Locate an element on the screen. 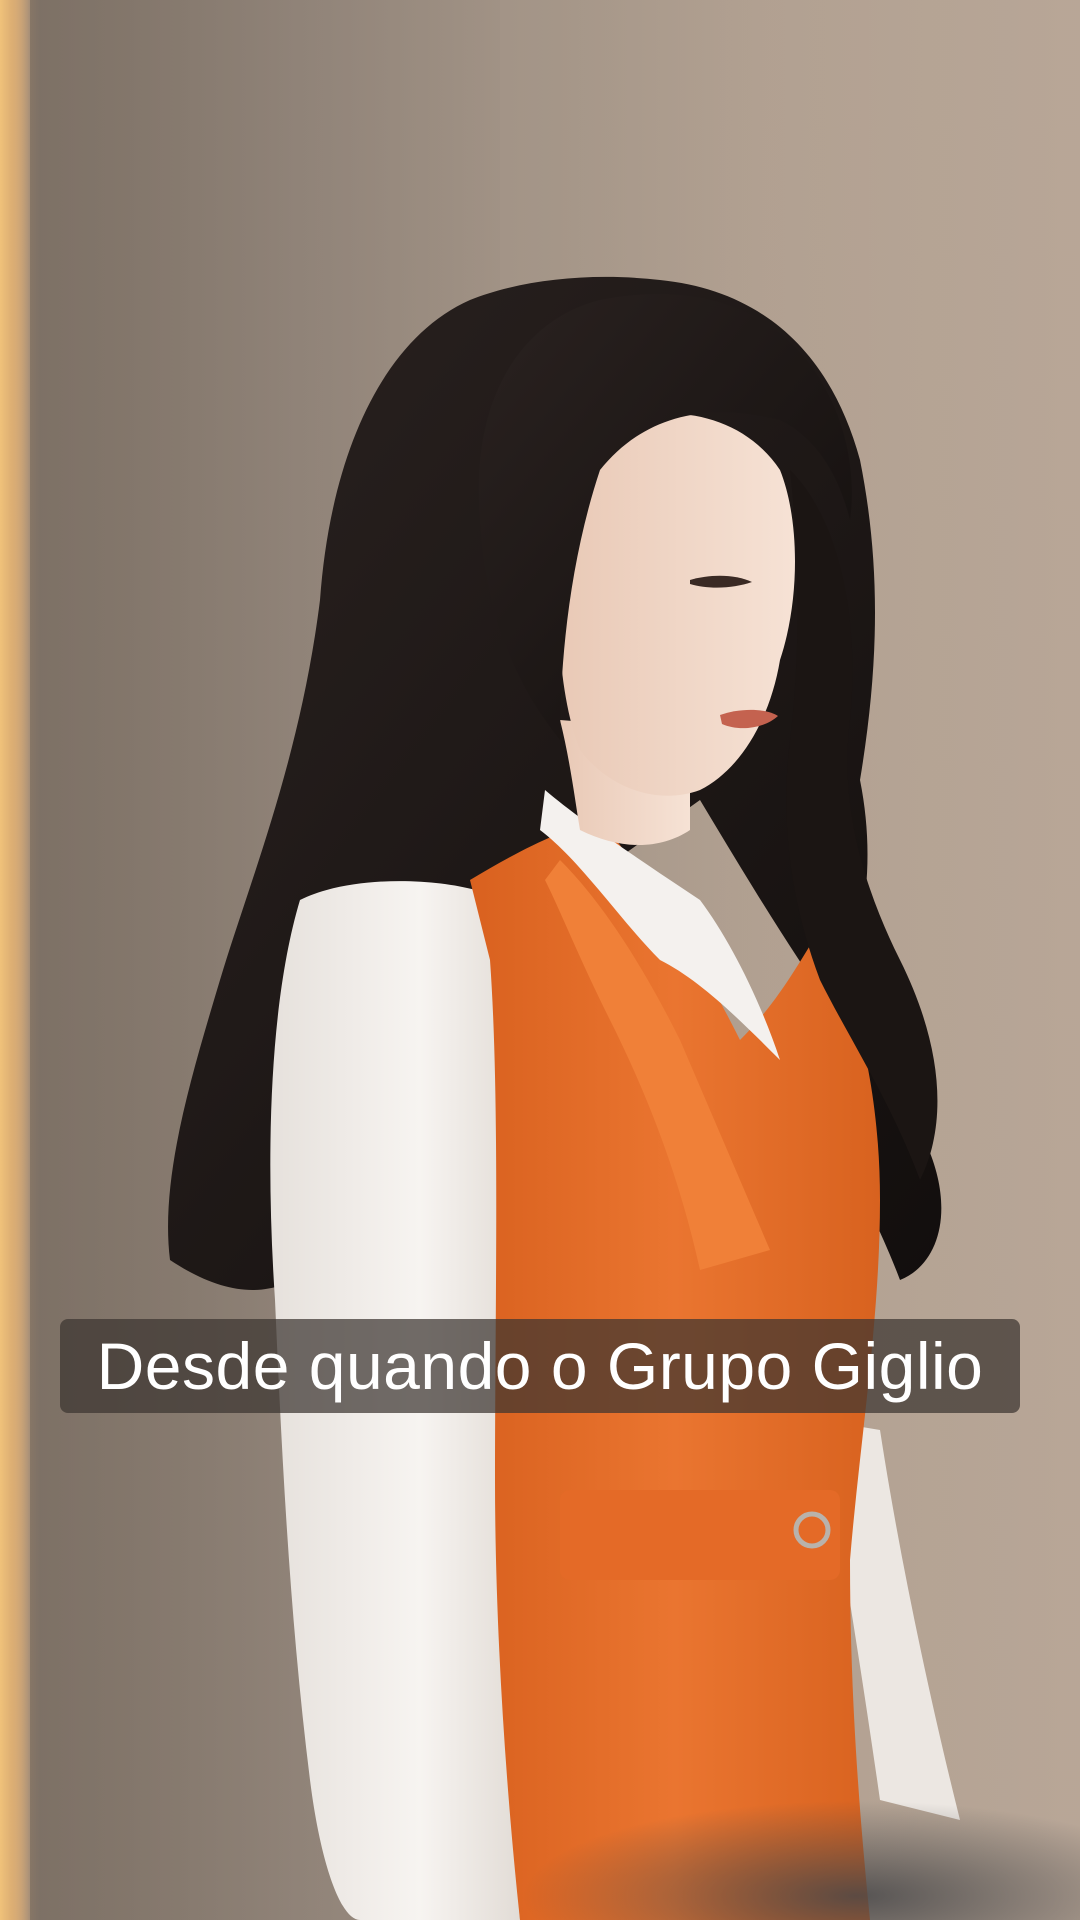 The image size is (1080, 1920). subtitle-caption: Desde quando o Grupo Giglio is located at coordinates (540, 1366).